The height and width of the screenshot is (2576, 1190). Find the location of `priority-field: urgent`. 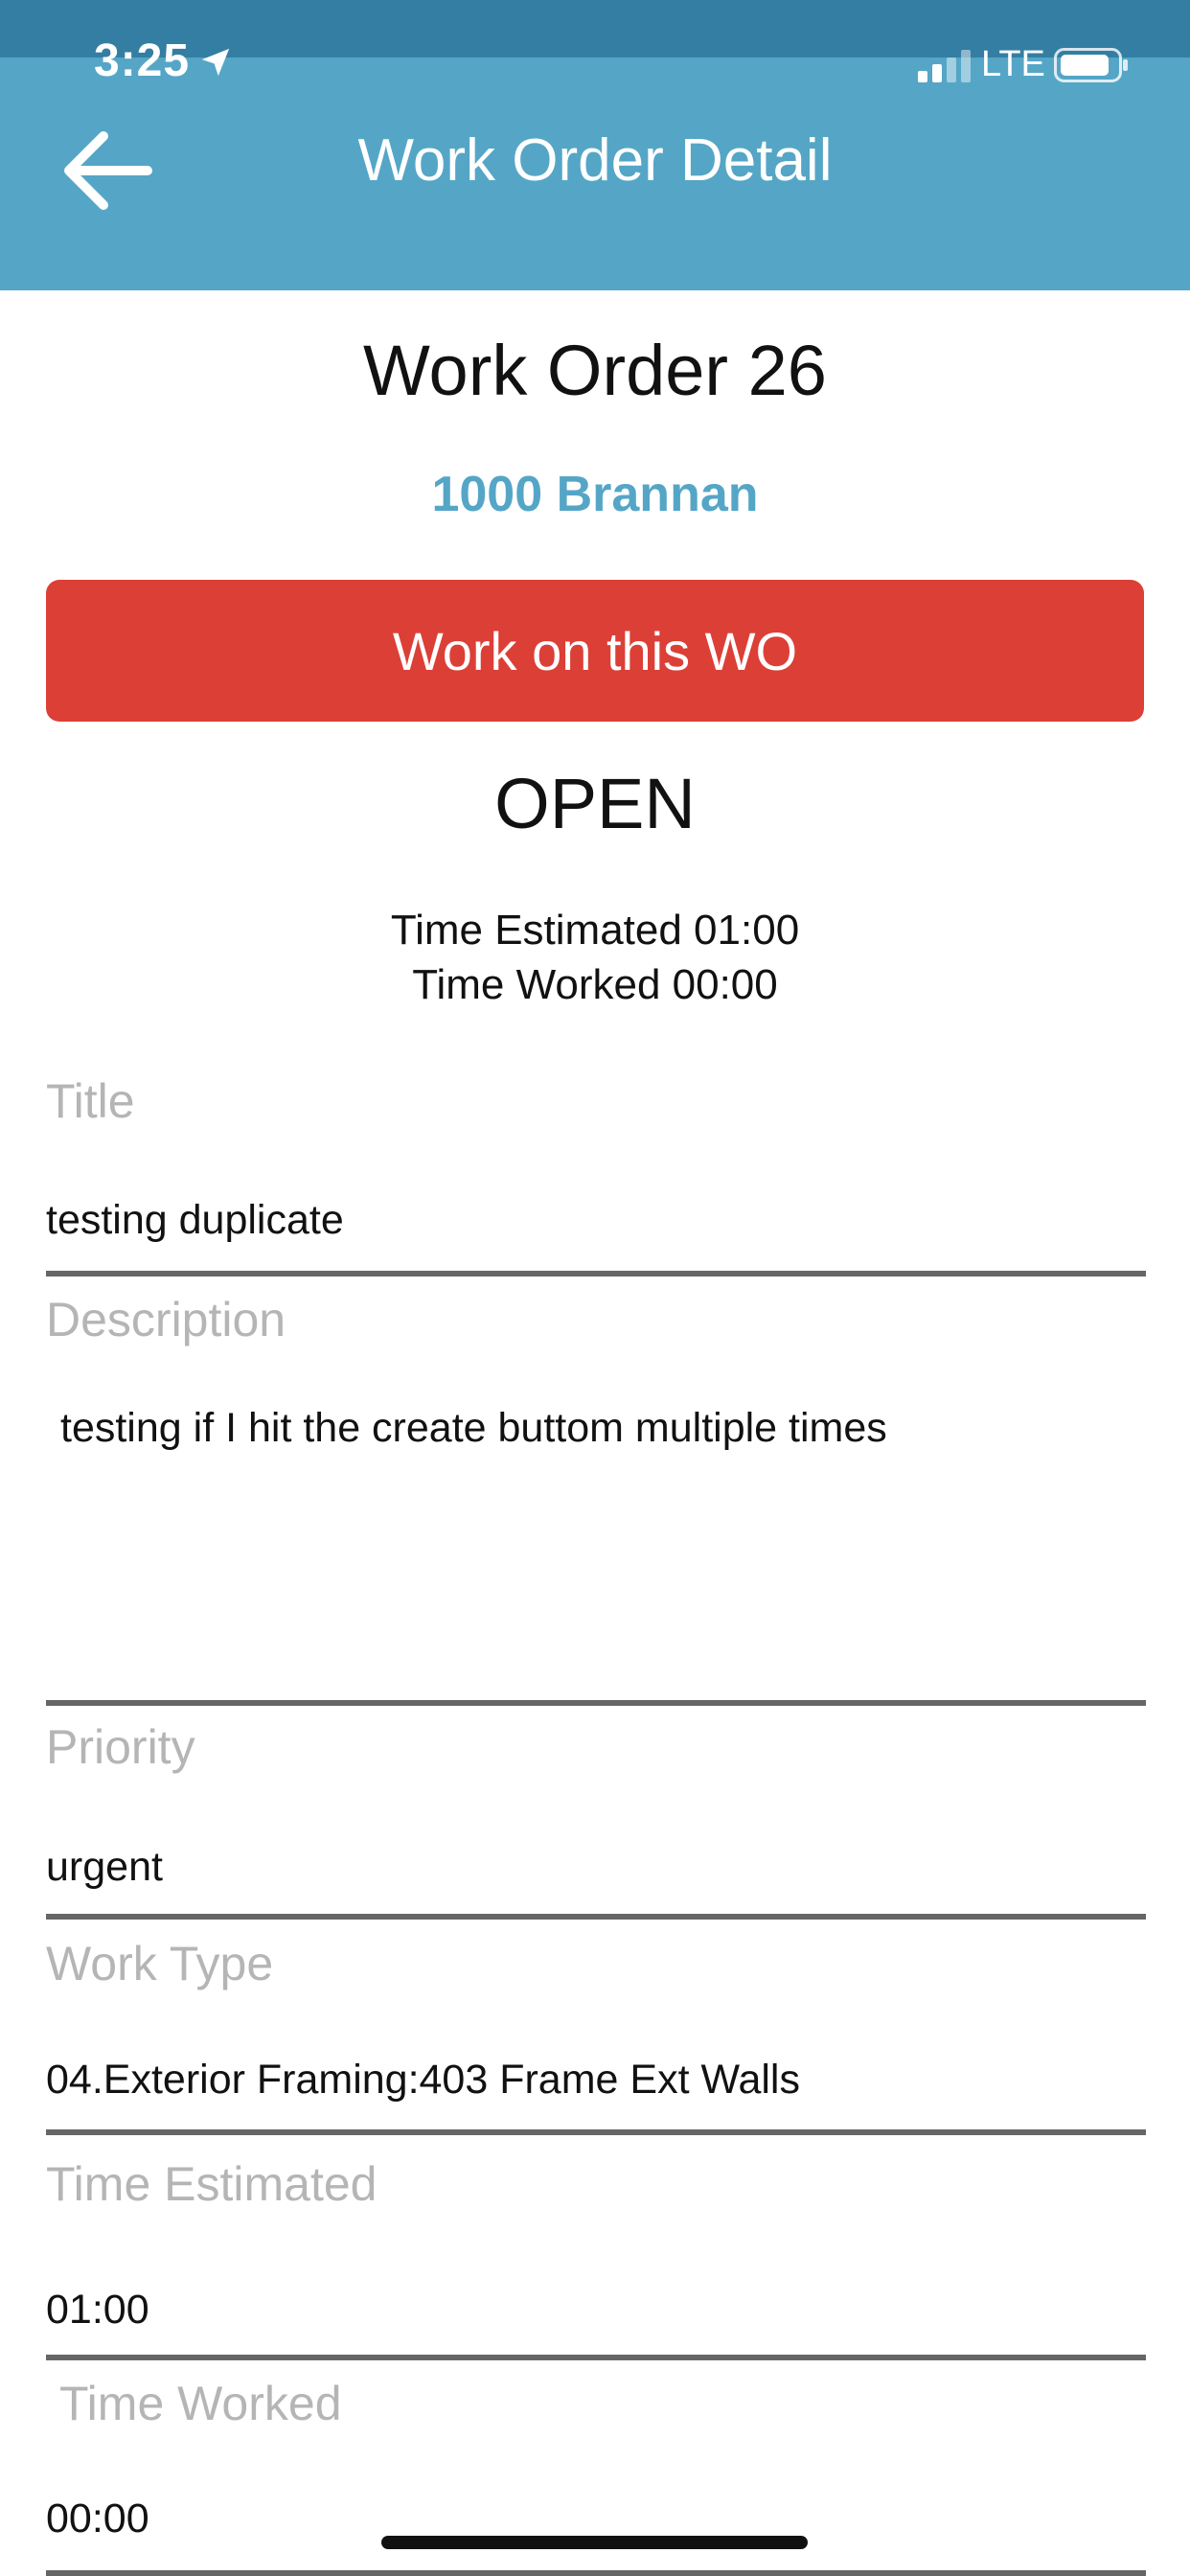

priority-field: urgent is located at coordinates (596, 1866).